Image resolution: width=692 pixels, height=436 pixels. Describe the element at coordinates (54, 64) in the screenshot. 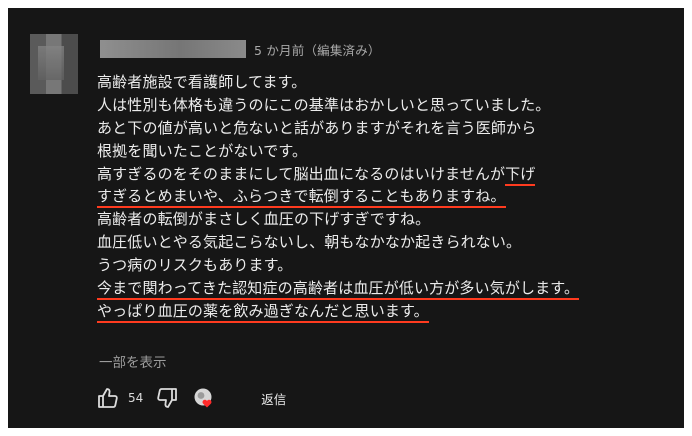

I see `avatar` at that location.